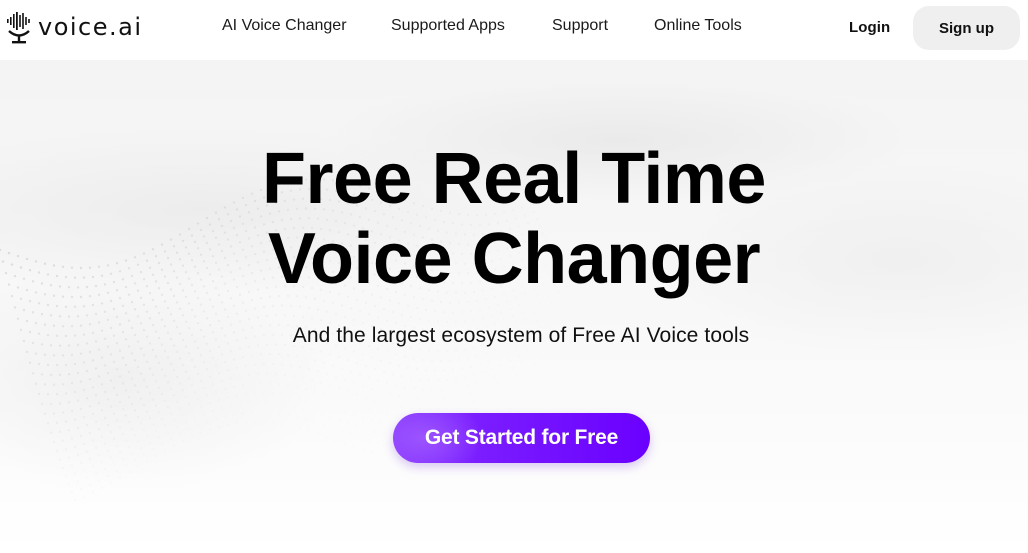 The width and height of the screenshot is (1028, 553). What do you see at coordinates (869, 27) in the screenshot?
I see `login-link: Login` at bounding box center [869, 27].